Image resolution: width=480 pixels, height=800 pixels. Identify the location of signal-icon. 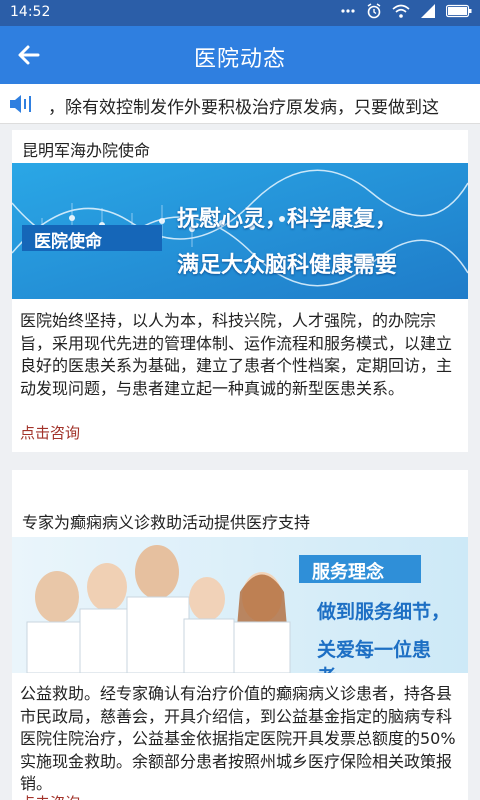
(428, 13).